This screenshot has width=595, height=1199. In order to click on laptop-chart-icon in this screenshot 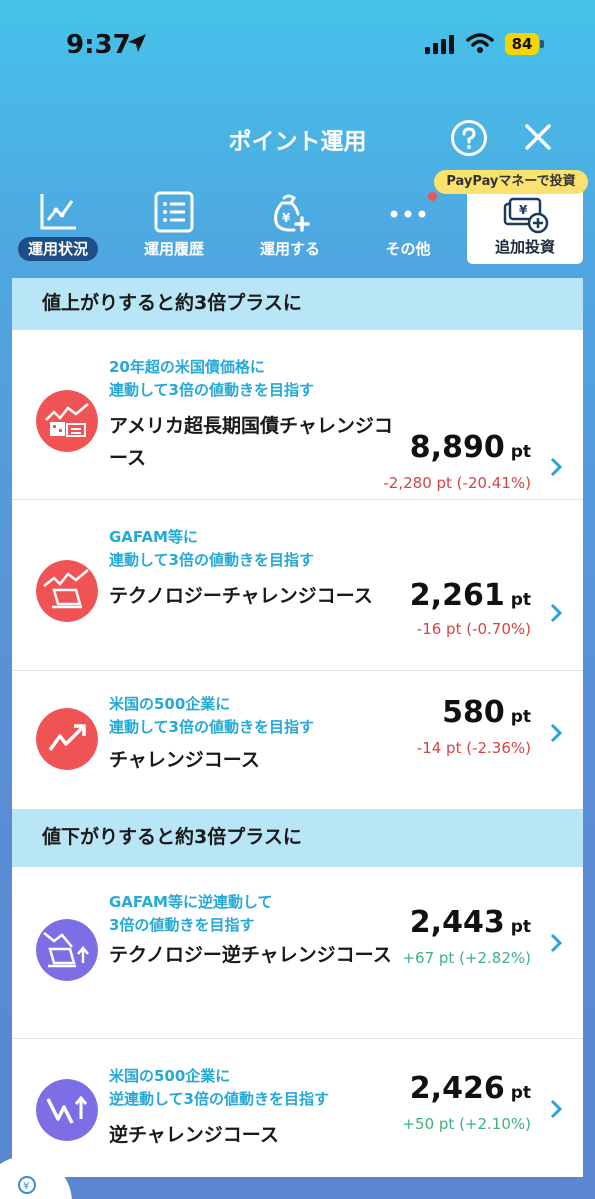, I will do `click(67, 591)`.